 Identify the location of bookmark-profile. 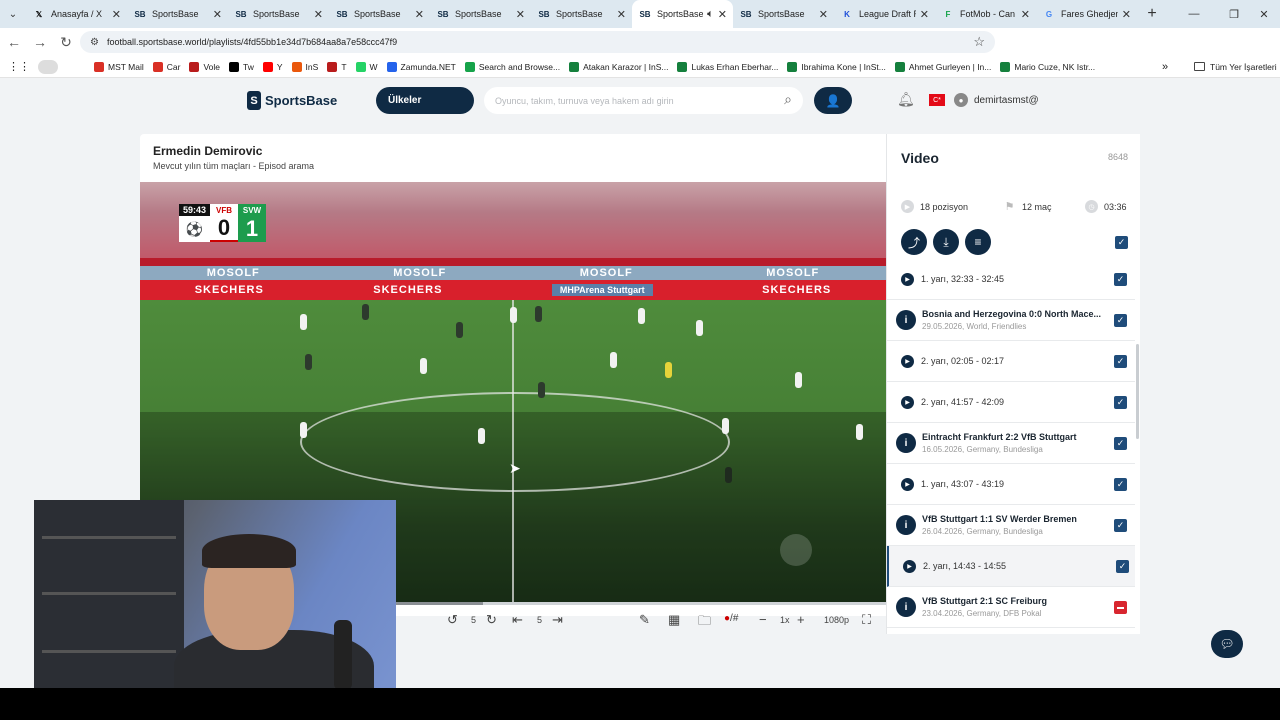
(48, 66).